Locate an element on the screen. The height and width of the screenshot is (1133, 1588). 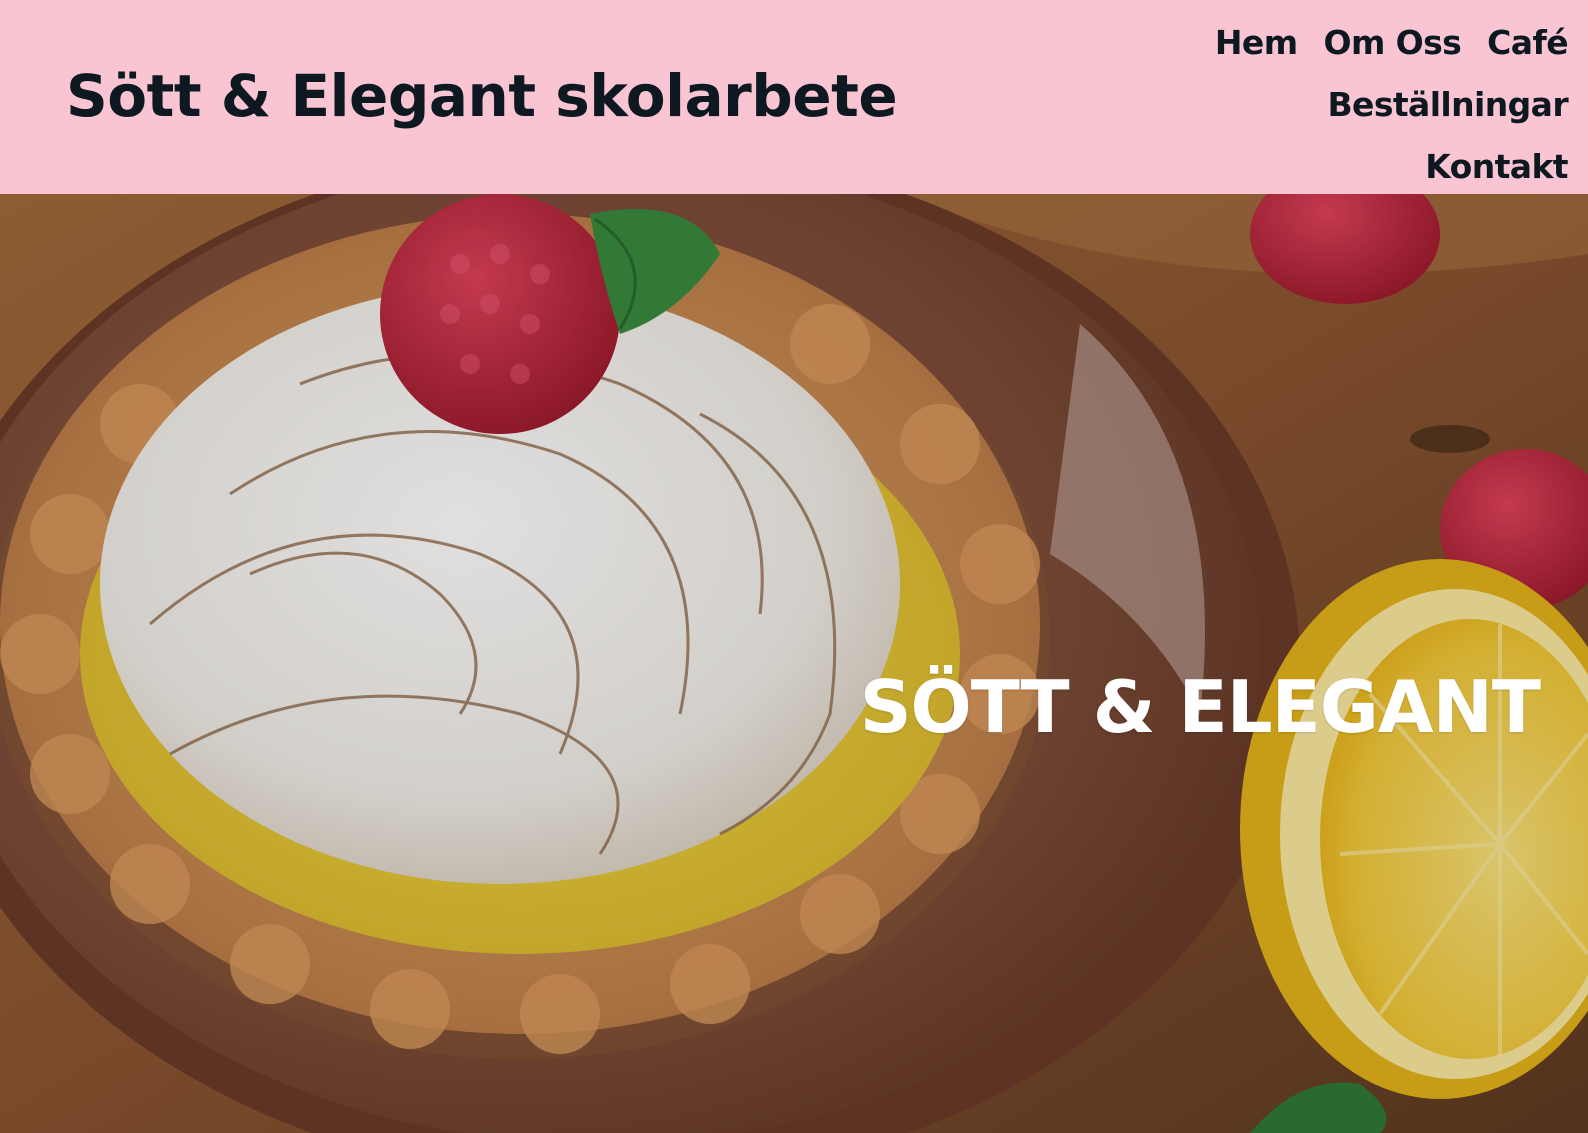
main-nav: Hem Om Oss CaféBeställningar Kontakt is located at coordinates (1248, 105).